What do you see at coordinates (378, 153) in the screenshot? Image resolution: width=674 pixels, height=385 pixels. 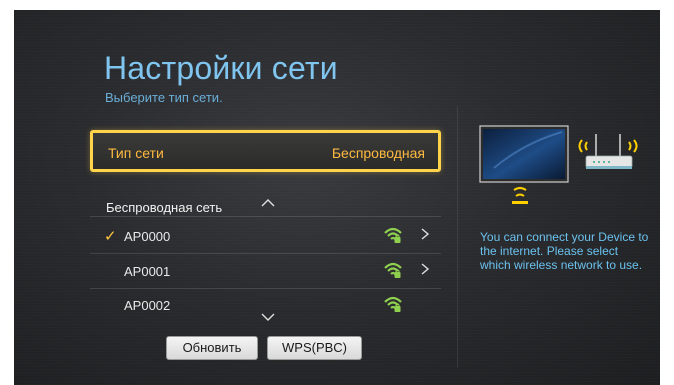 I see `network-type-value: Беспроводная` at bounding box center [378, 153].